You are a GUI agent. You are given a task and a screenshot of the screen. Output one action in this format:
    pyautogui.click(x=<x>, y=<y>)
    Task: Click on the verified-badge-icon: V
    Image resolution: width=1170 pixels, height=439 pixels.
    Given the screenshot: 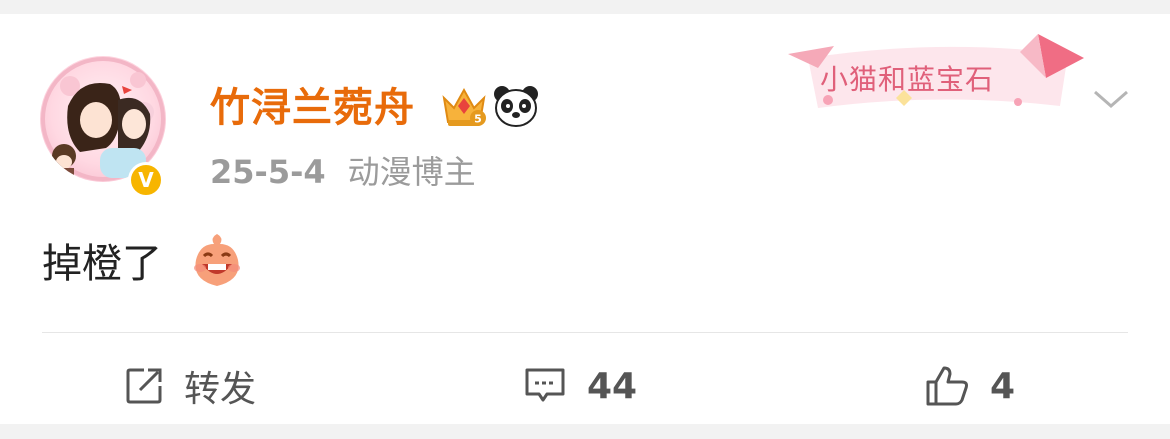 What is the action you would take?
    pyautogui.click(x=146, y=180)
    